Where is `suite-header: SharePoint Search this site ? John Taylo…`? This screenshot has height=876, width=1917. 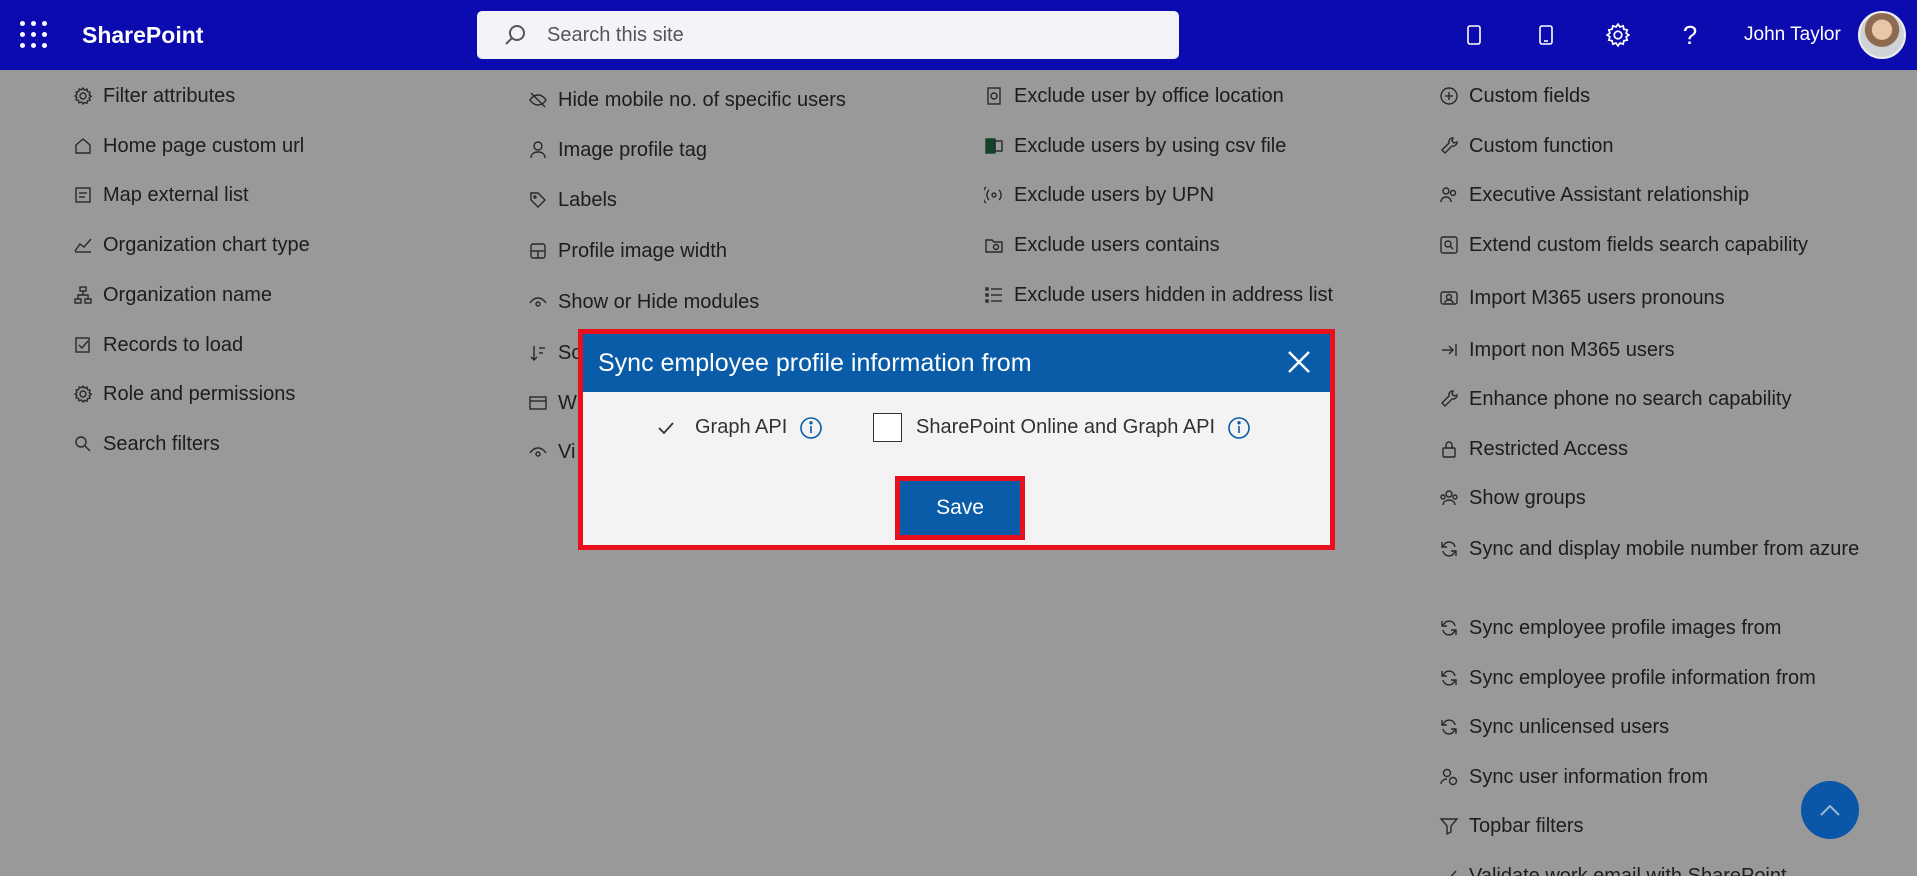
suite-header: SharePoint Search this site ? John Taylo… is located at coordinates (958, 35).